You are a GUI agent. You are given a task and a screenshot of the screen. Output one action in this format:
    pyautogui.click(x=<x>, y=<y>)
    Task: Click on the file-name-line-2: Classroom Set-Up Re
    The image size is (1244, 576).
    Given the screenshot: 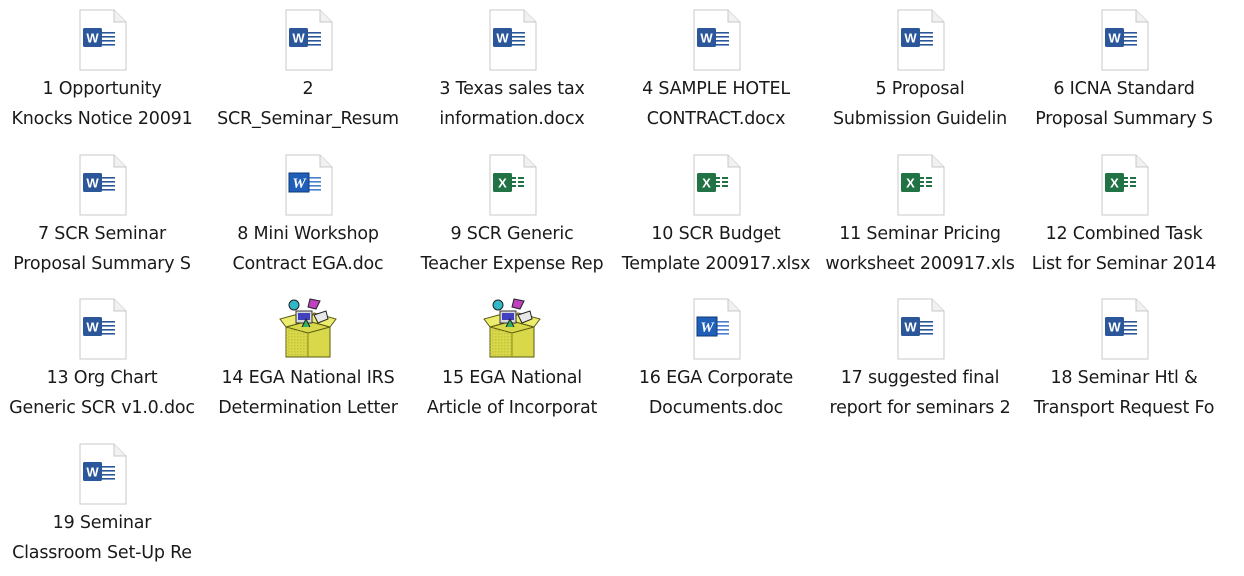 What is the action you would take?
    pyautogui.click(x=102, y=553)
    